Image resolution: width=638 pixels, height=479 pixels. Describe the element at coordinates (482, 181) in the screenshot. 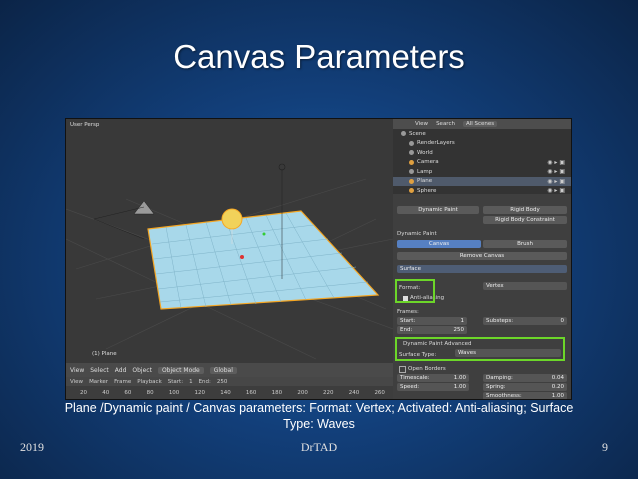

I see `outliner-item-plane: Plane ◉ ▸ ▣` at that location.